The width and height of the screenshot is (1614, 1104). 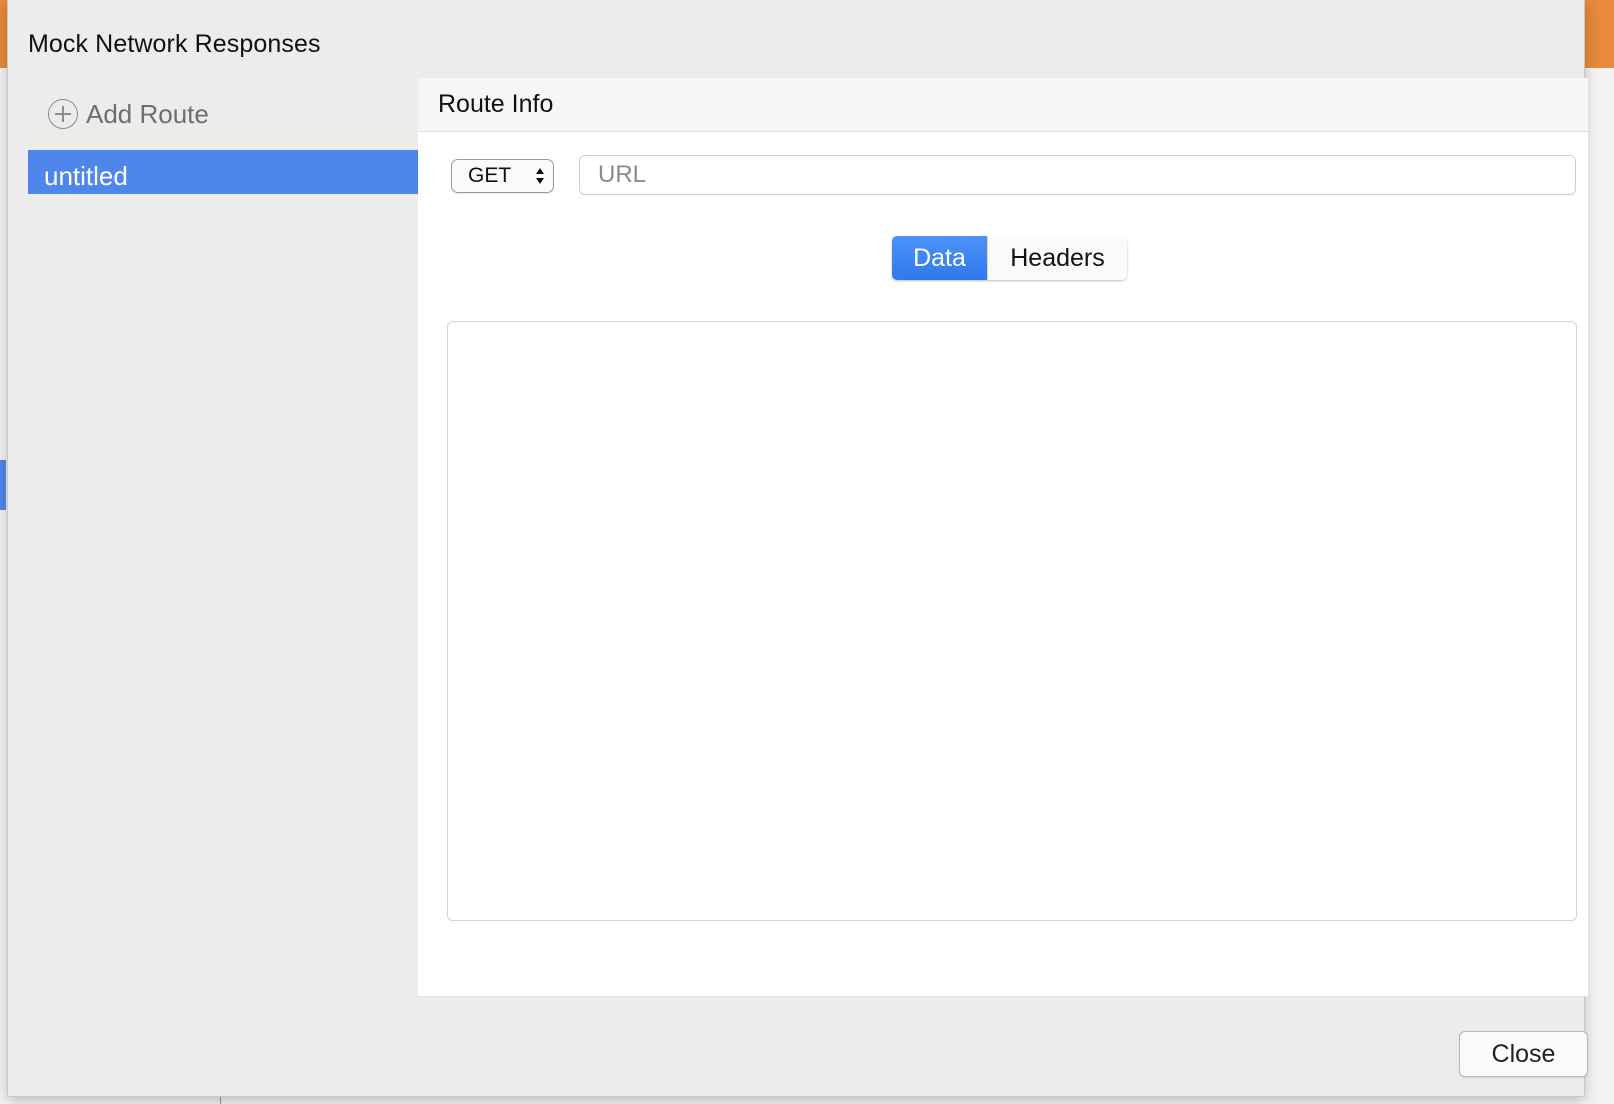 I want to click on background-app-bottom, so click(x=807, y=1100).